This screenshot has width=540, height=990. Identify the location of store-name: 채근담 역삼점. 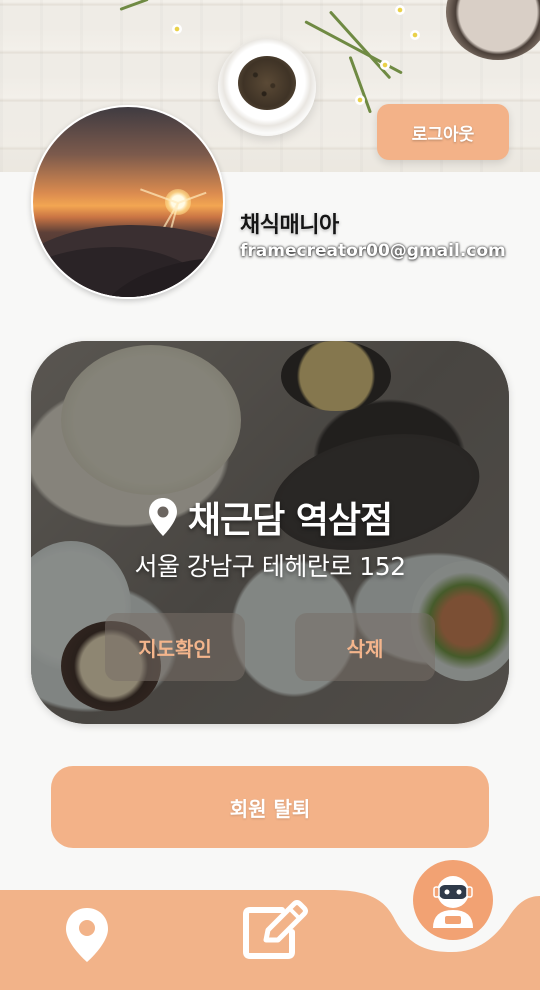
(290, 520).